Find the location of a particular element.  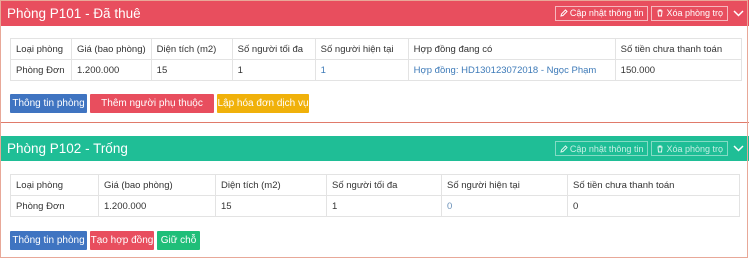

update-room-button-p101: Cập nhật thông tin is located at coordinates (601, 13).